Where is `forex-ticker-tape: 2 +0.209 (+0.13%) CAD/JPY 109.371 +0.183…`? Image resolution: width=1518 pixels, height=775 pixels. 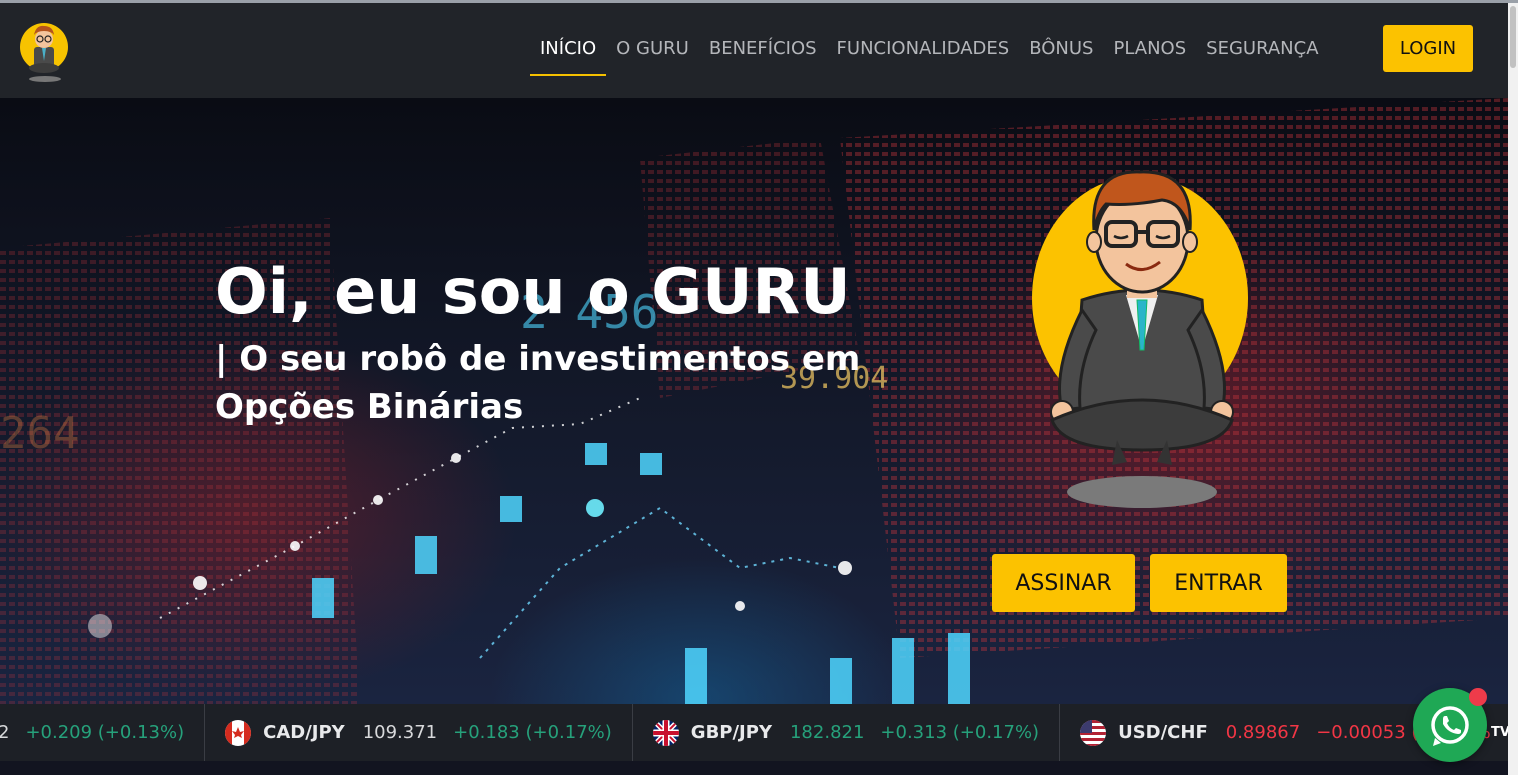
forex-ticker-tape: 2 +0.209 (+0.13%) CAD/JPY 109.371 +0.183… is located at coordinates (754, 732).